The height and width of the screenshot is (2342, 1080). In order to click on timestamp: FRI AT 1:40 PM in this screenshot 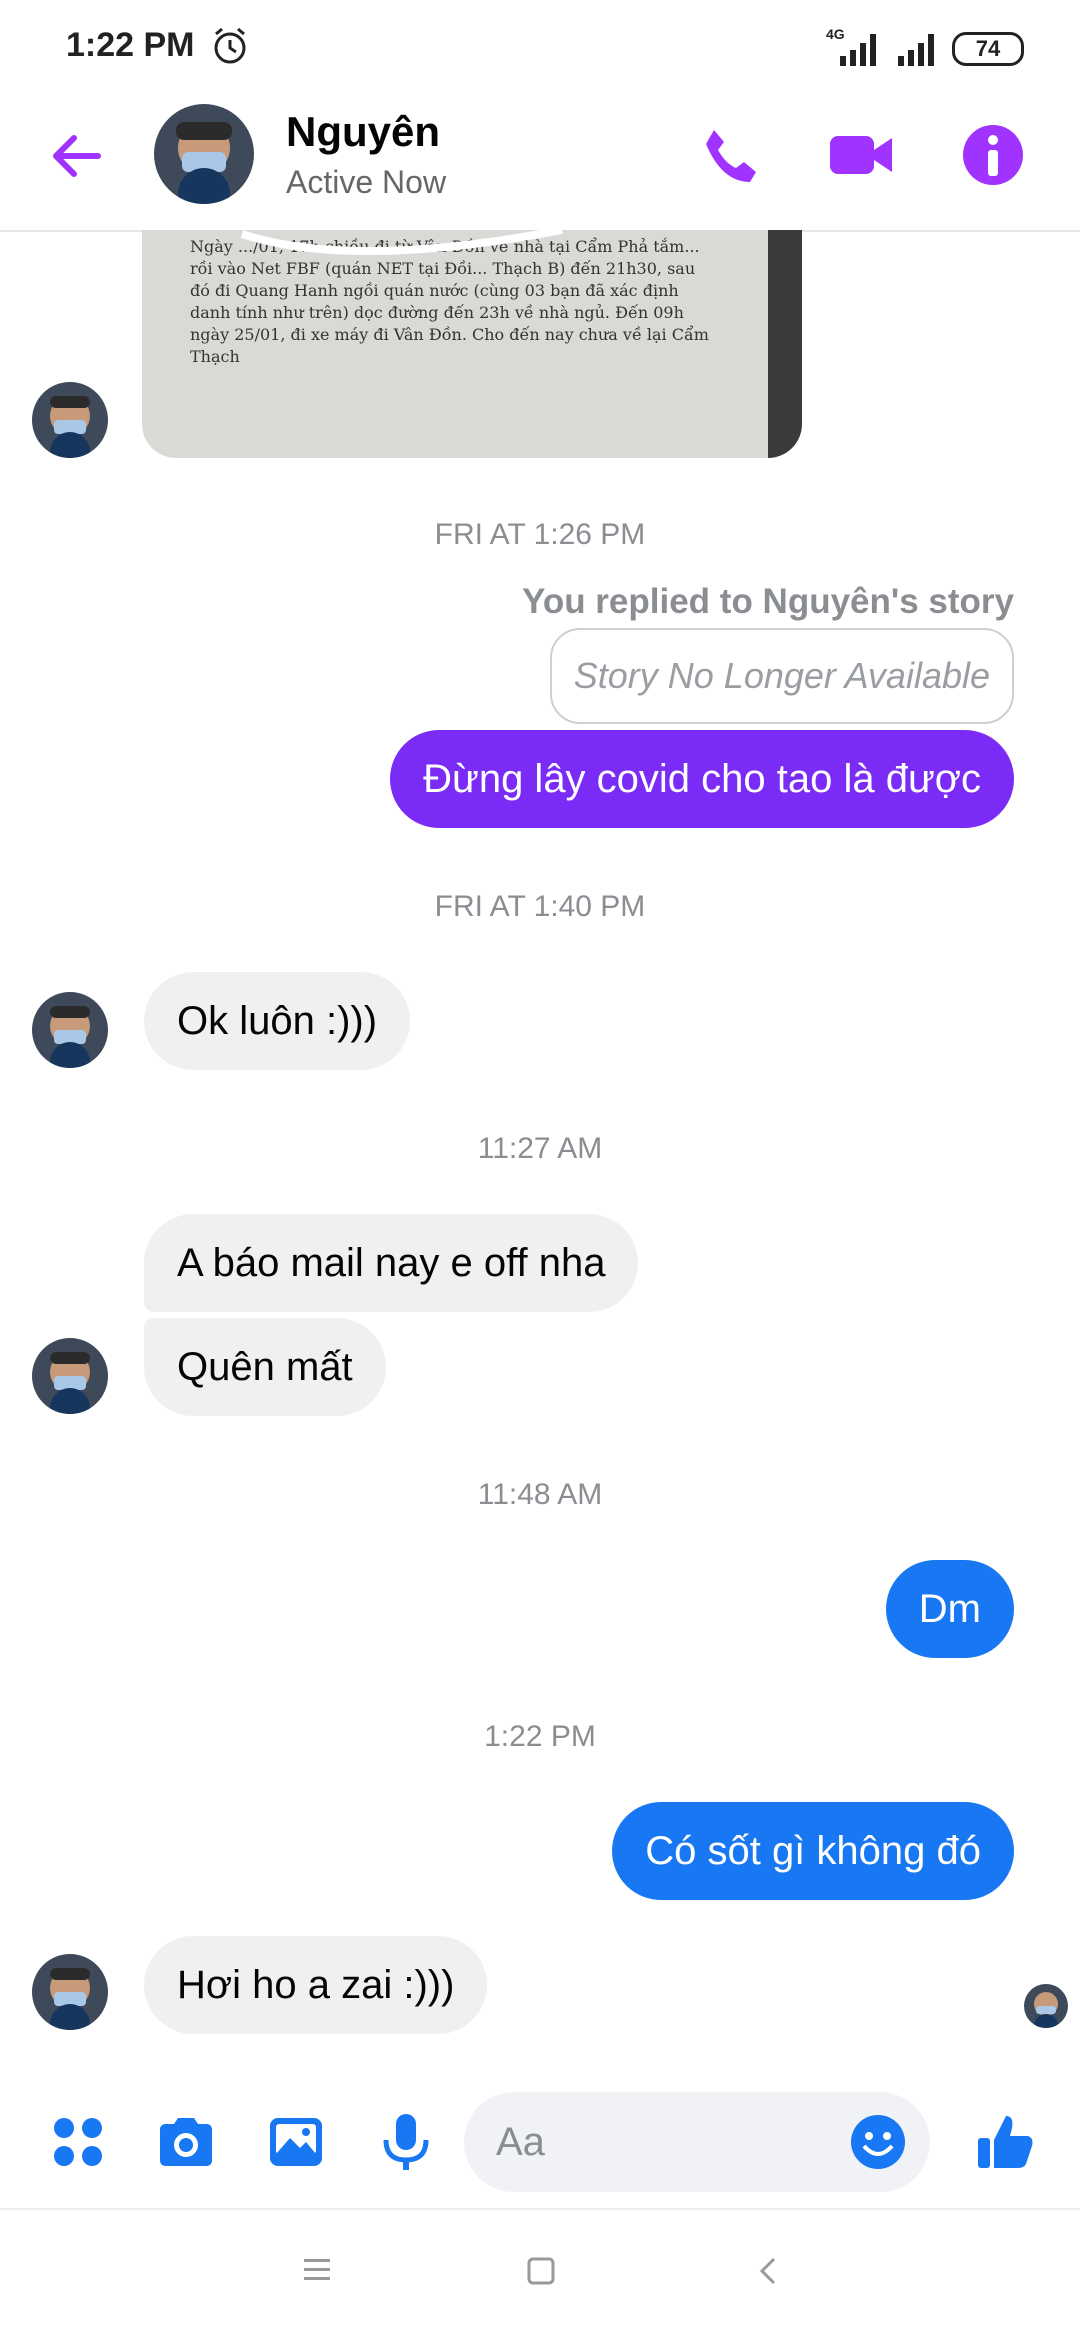, I will do `click(540, 906)`.